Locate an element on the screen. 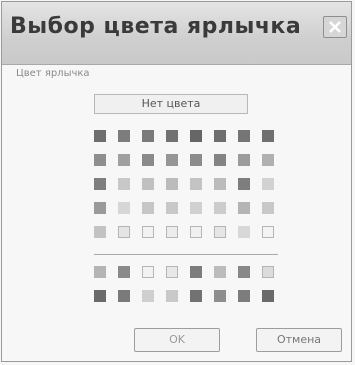 This screenshot has width=355, height=365. close-icon is located at coordinates (335, 27).